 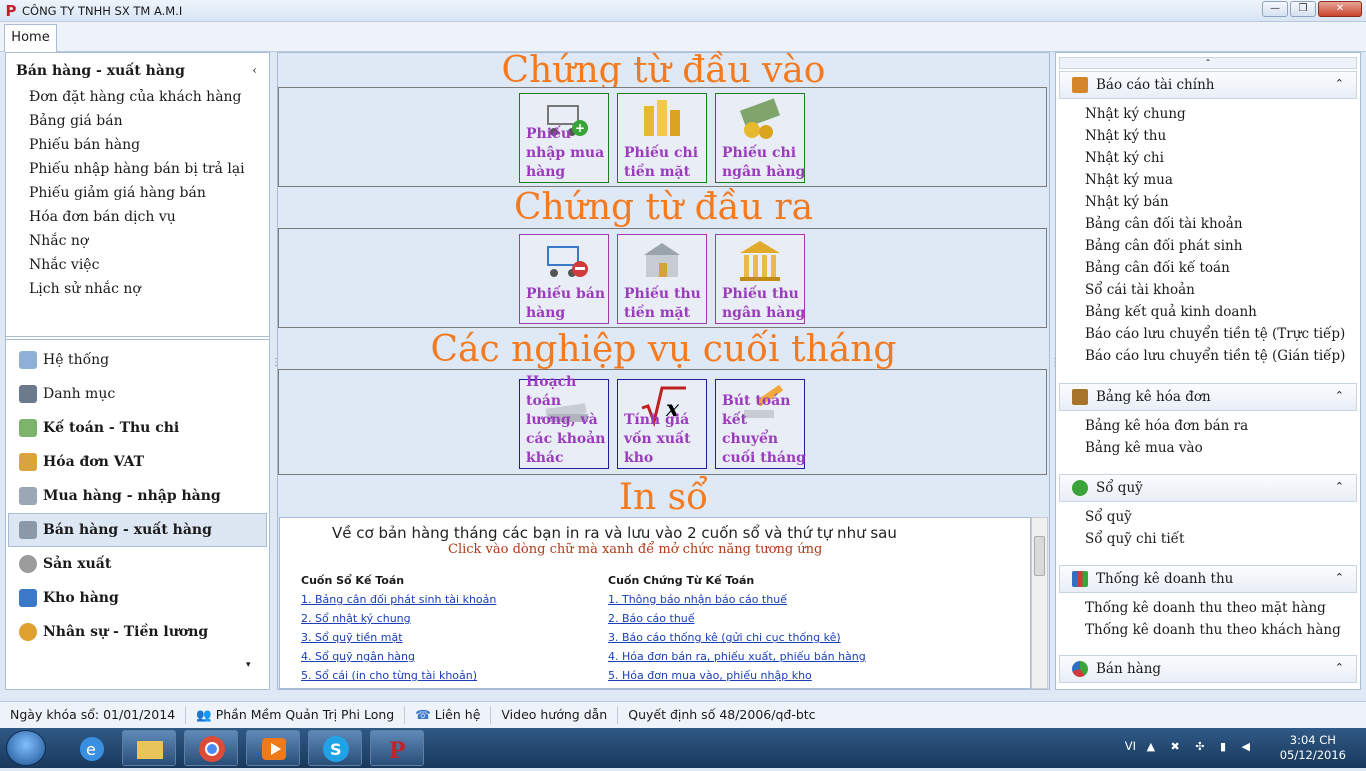 What do you see at coordinates (1208, 85) in the screenshot?
I see `group-bao-cao-tai-chinh: Báo cáo tài chính ⌃` at bounding box center [1208, 85].